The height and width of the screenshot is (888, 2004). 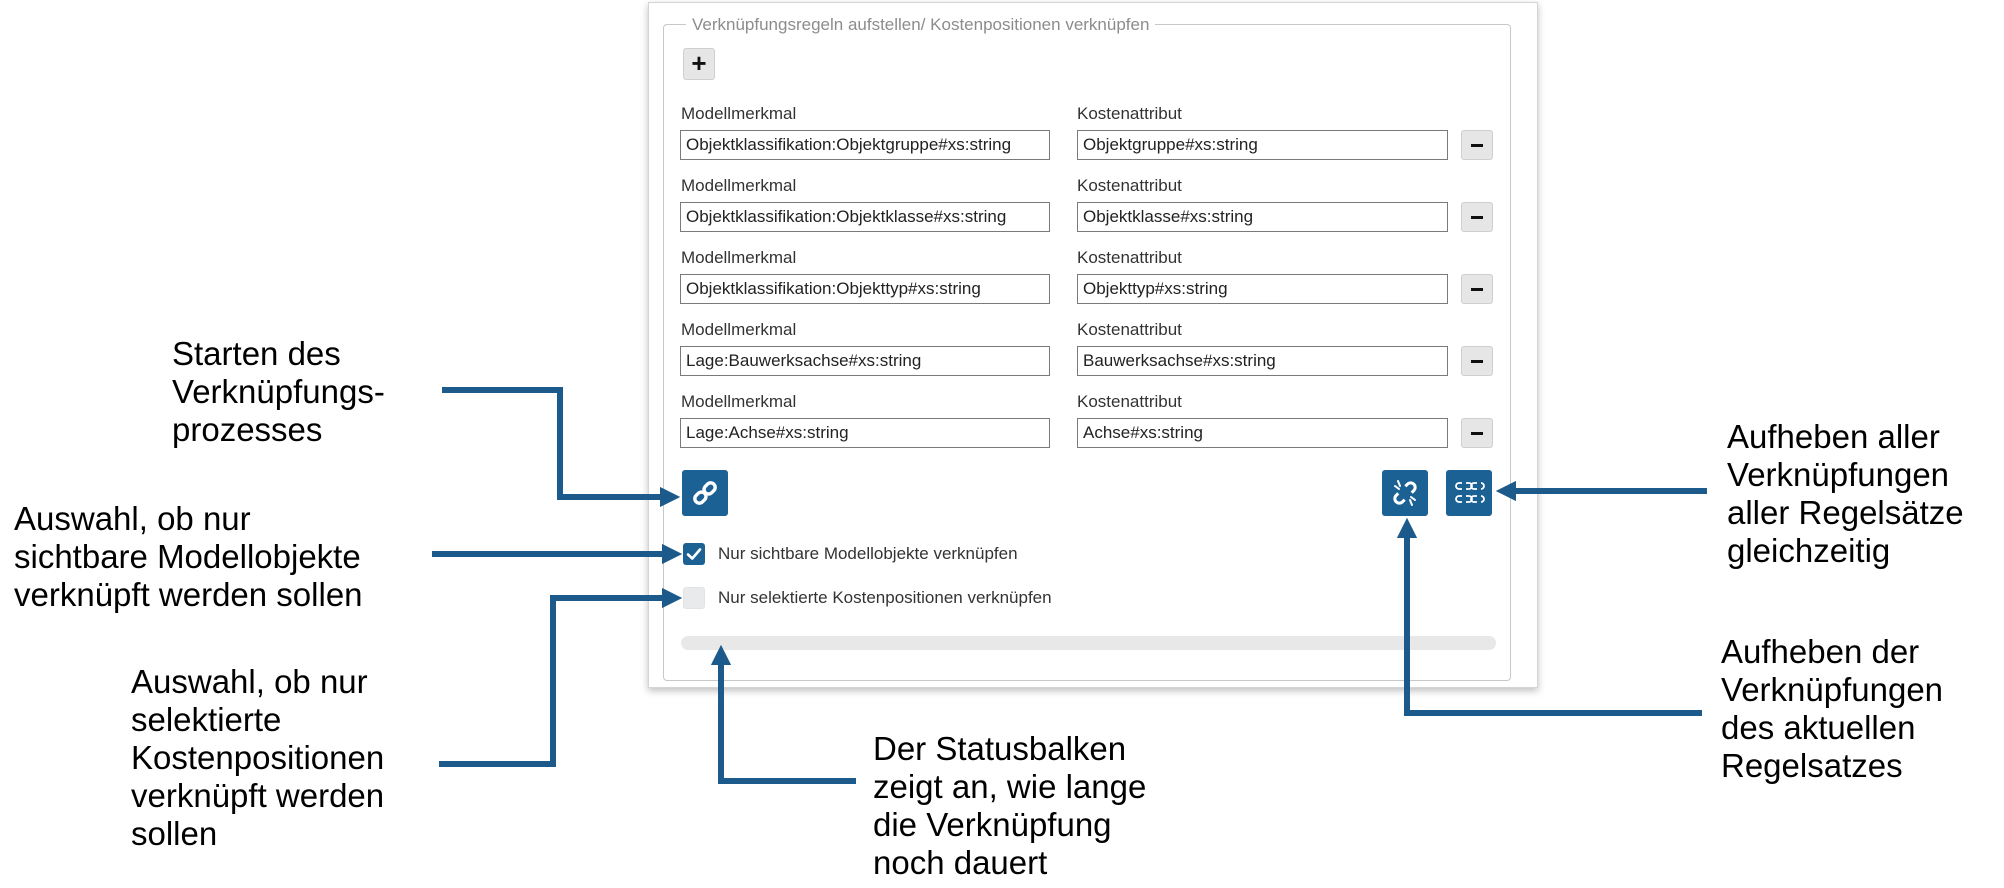 I want to click on visible-objects-label: Nur sichtbare Modellobjekte verknüpfen, so click(x=868, y=553).